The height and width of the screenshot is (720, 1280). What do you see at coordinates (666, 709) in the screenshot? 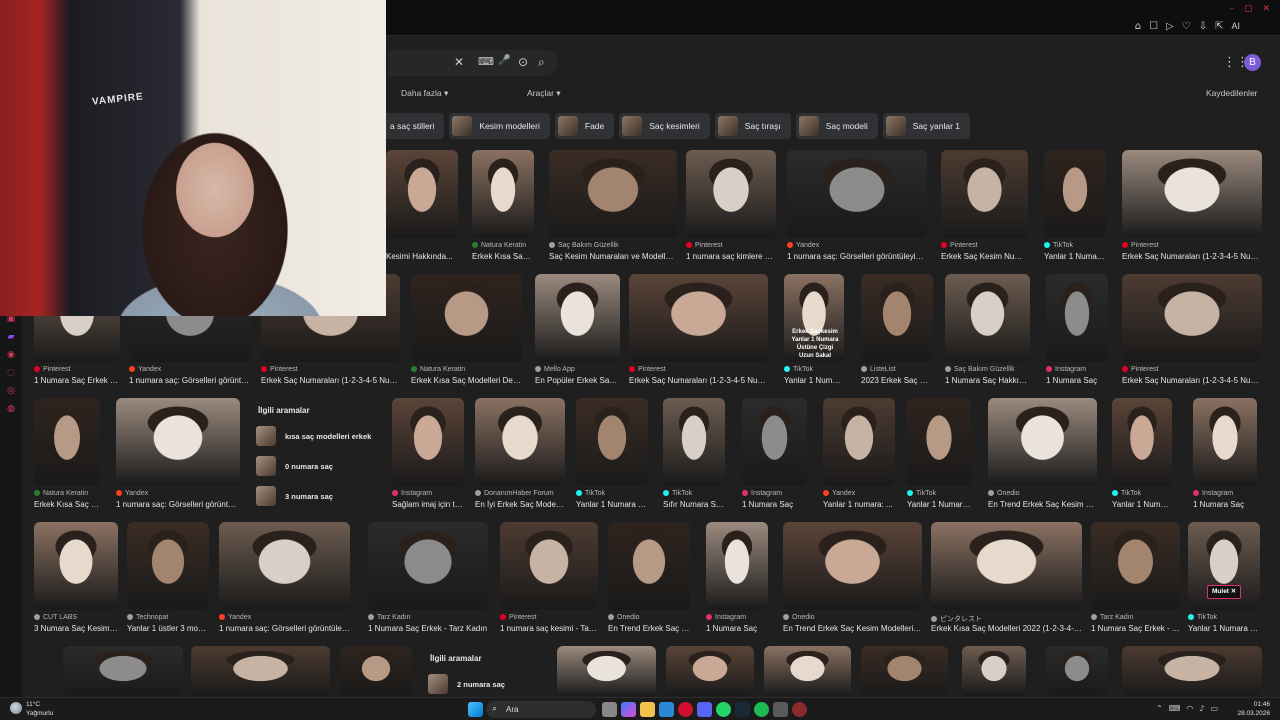
I see `store-icon` at bounding box center [666, 709].